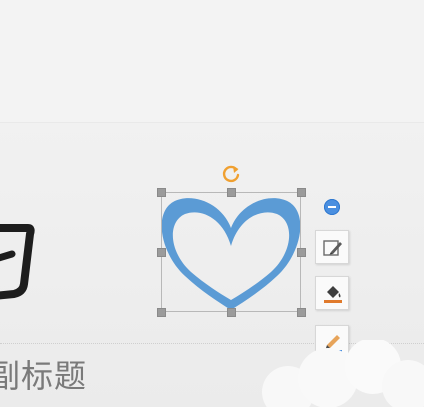  Describe the element at coordinates (231, 312) in the screenshot. I see `resize-handle-bottom` at that location.